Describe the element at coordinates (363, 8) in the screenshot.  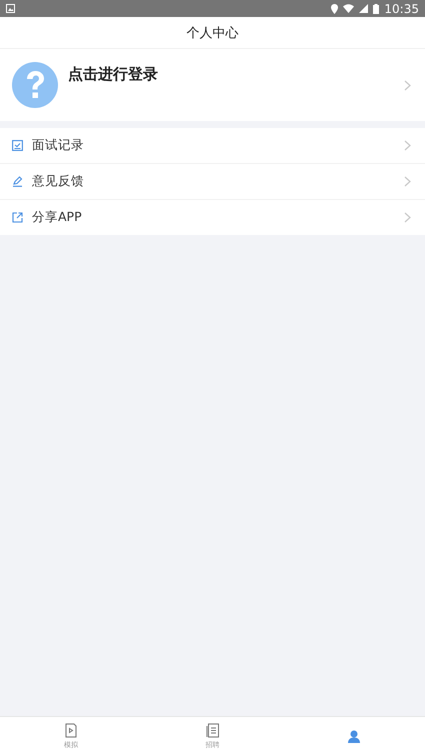
I see `signal-icon` at that location.